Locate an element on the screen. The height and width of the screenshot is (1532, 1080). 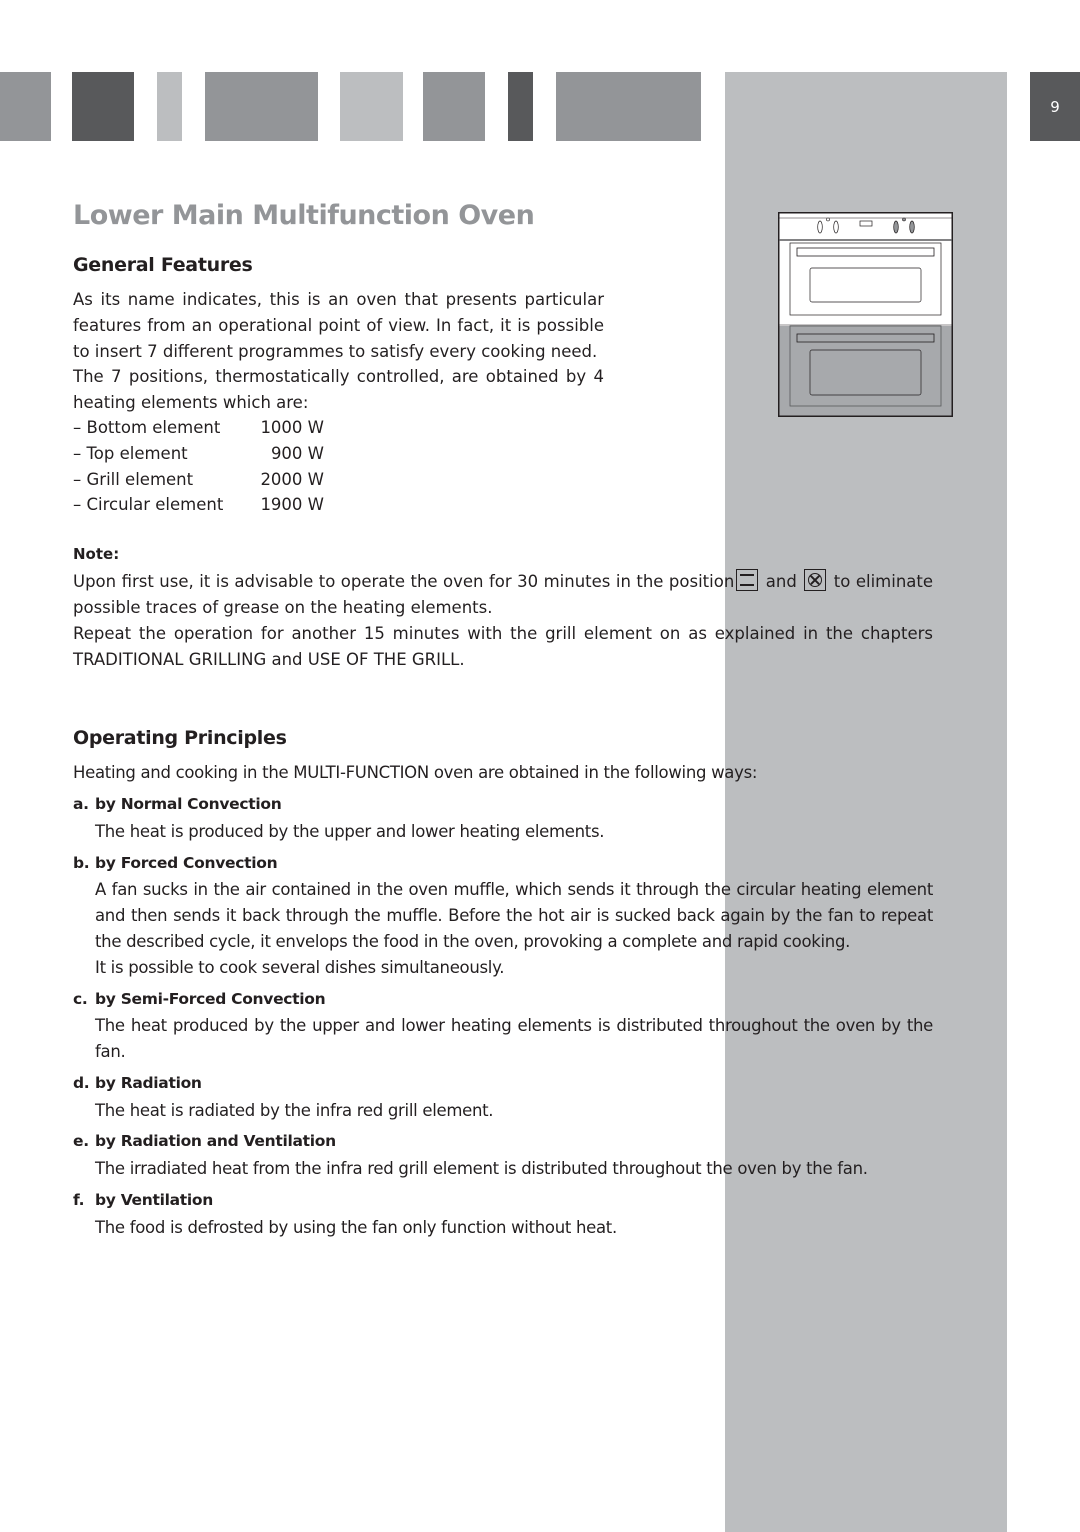
page-title: Lower Main Multifunction Oven is located at coordinates (304, 215).